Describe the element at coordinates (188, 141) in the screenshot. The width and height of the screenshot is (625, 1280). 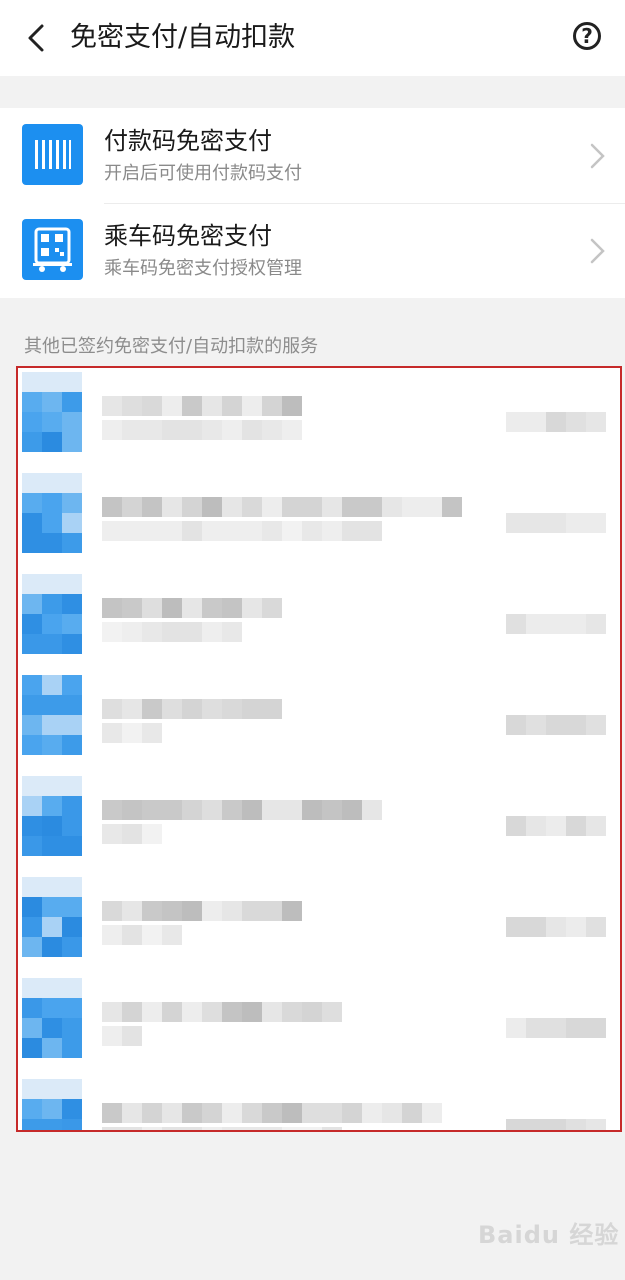
I see `row-title: 付款码免密支付` at that location.